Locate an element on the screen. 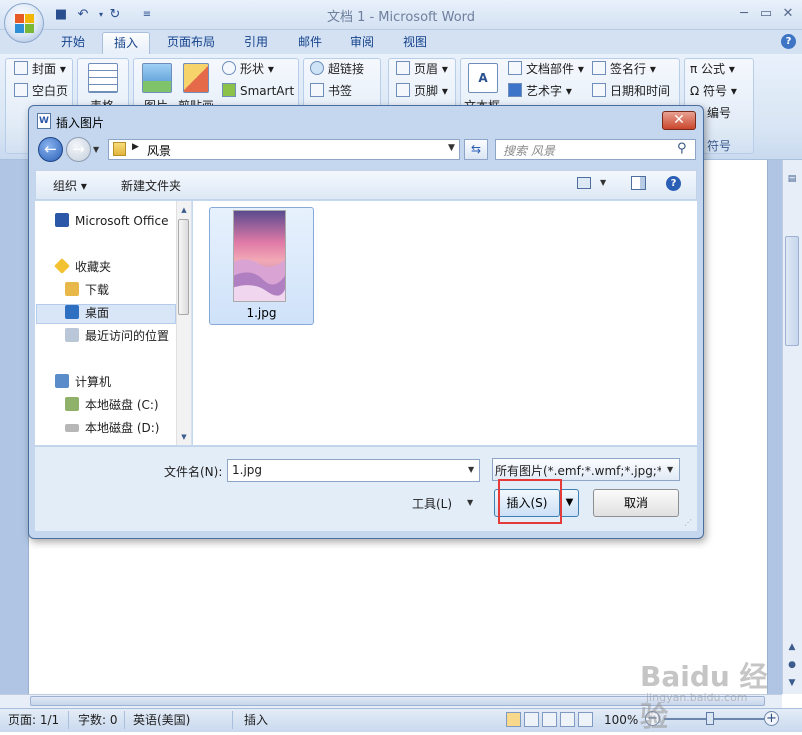 The width and height of the screenshot is (802, 735). minimize-button: ─ is located at coordinates (744, 14).